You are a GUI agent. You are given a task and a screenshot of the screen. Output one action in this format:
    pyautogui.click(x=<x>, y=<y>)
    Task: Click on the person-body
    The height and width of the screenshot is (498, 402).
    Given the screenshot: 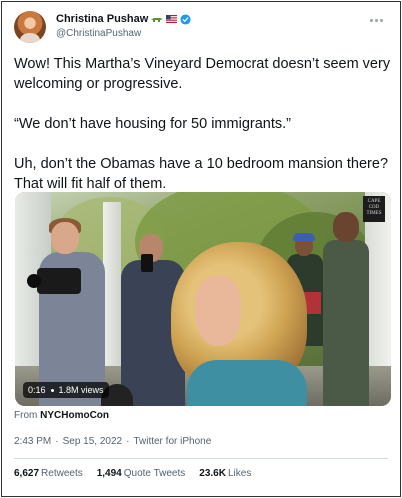 What is the action you would take?
    pyautogui.click(x=346, y=323)
    